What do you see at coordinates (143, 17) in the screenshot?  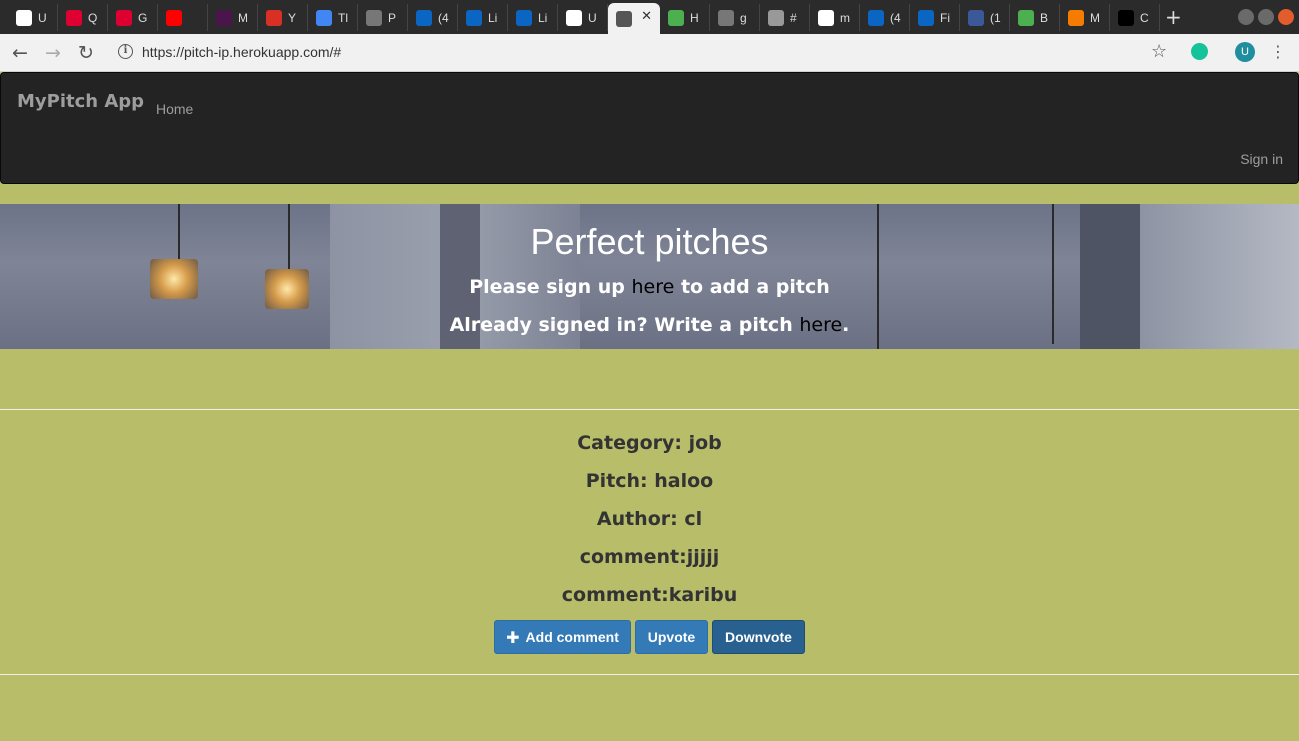 I see `browser-tab-title: G` at bounding box center [143, 17].